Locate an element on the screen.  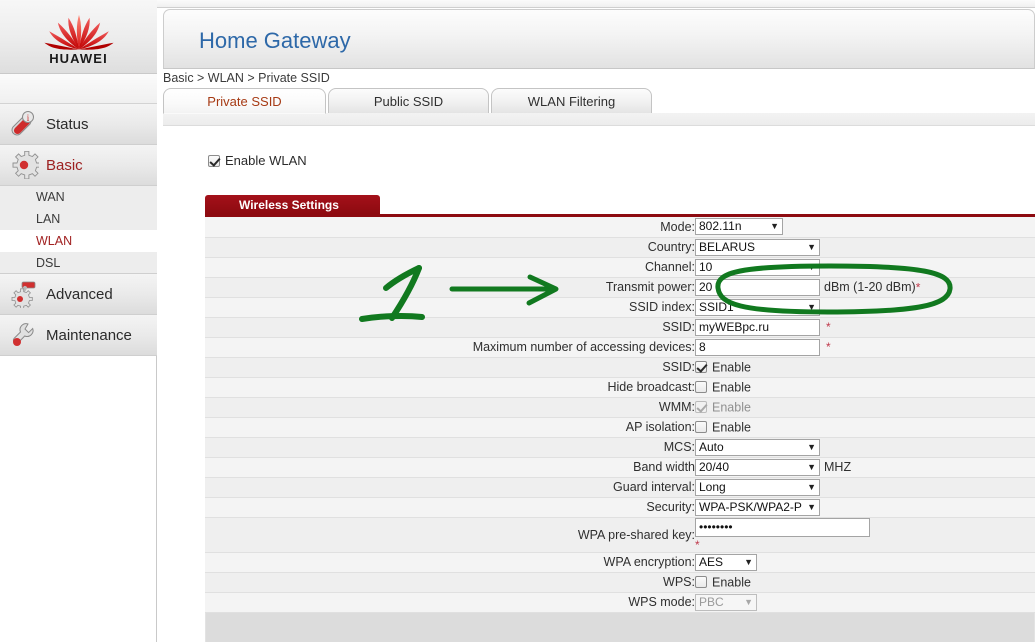
sidebar-item-label: Maintenance is located at coordinates (89, 335).